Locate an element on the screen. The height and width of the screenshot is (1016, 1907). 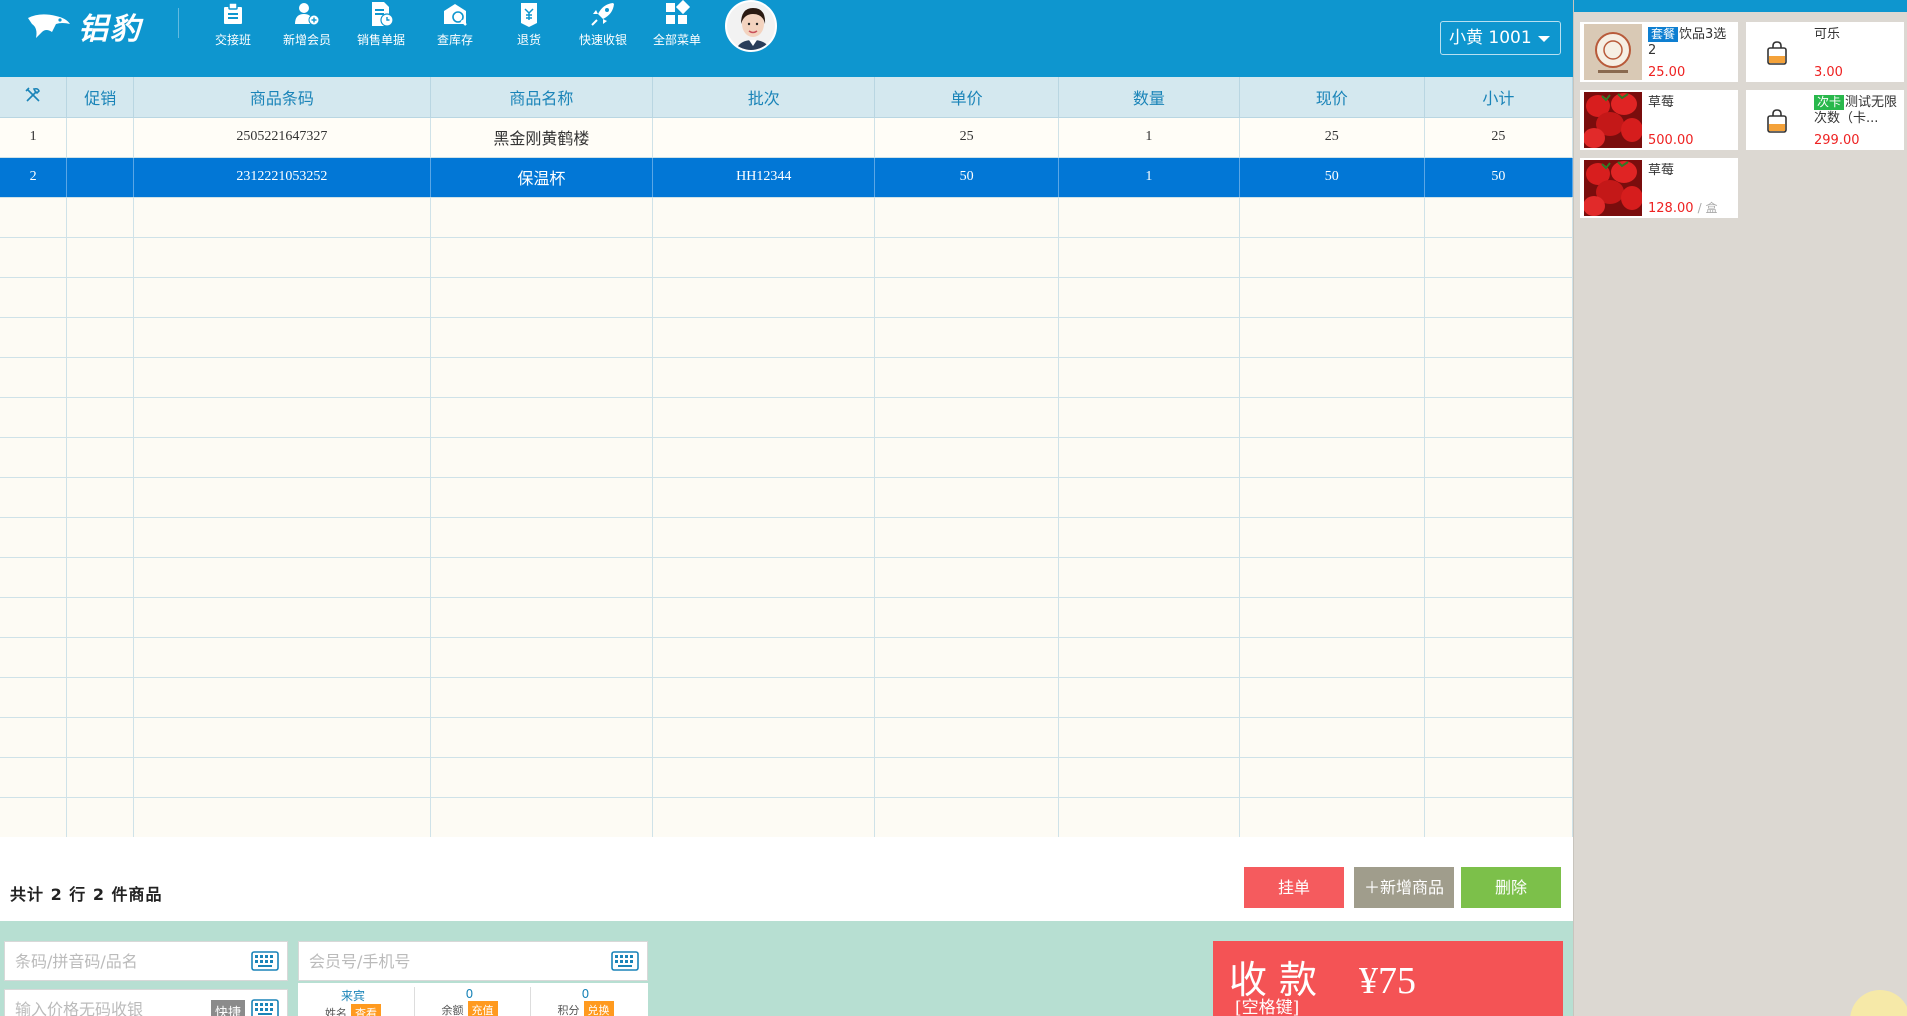
price-entry-input is located at coordinates (118, 1003).